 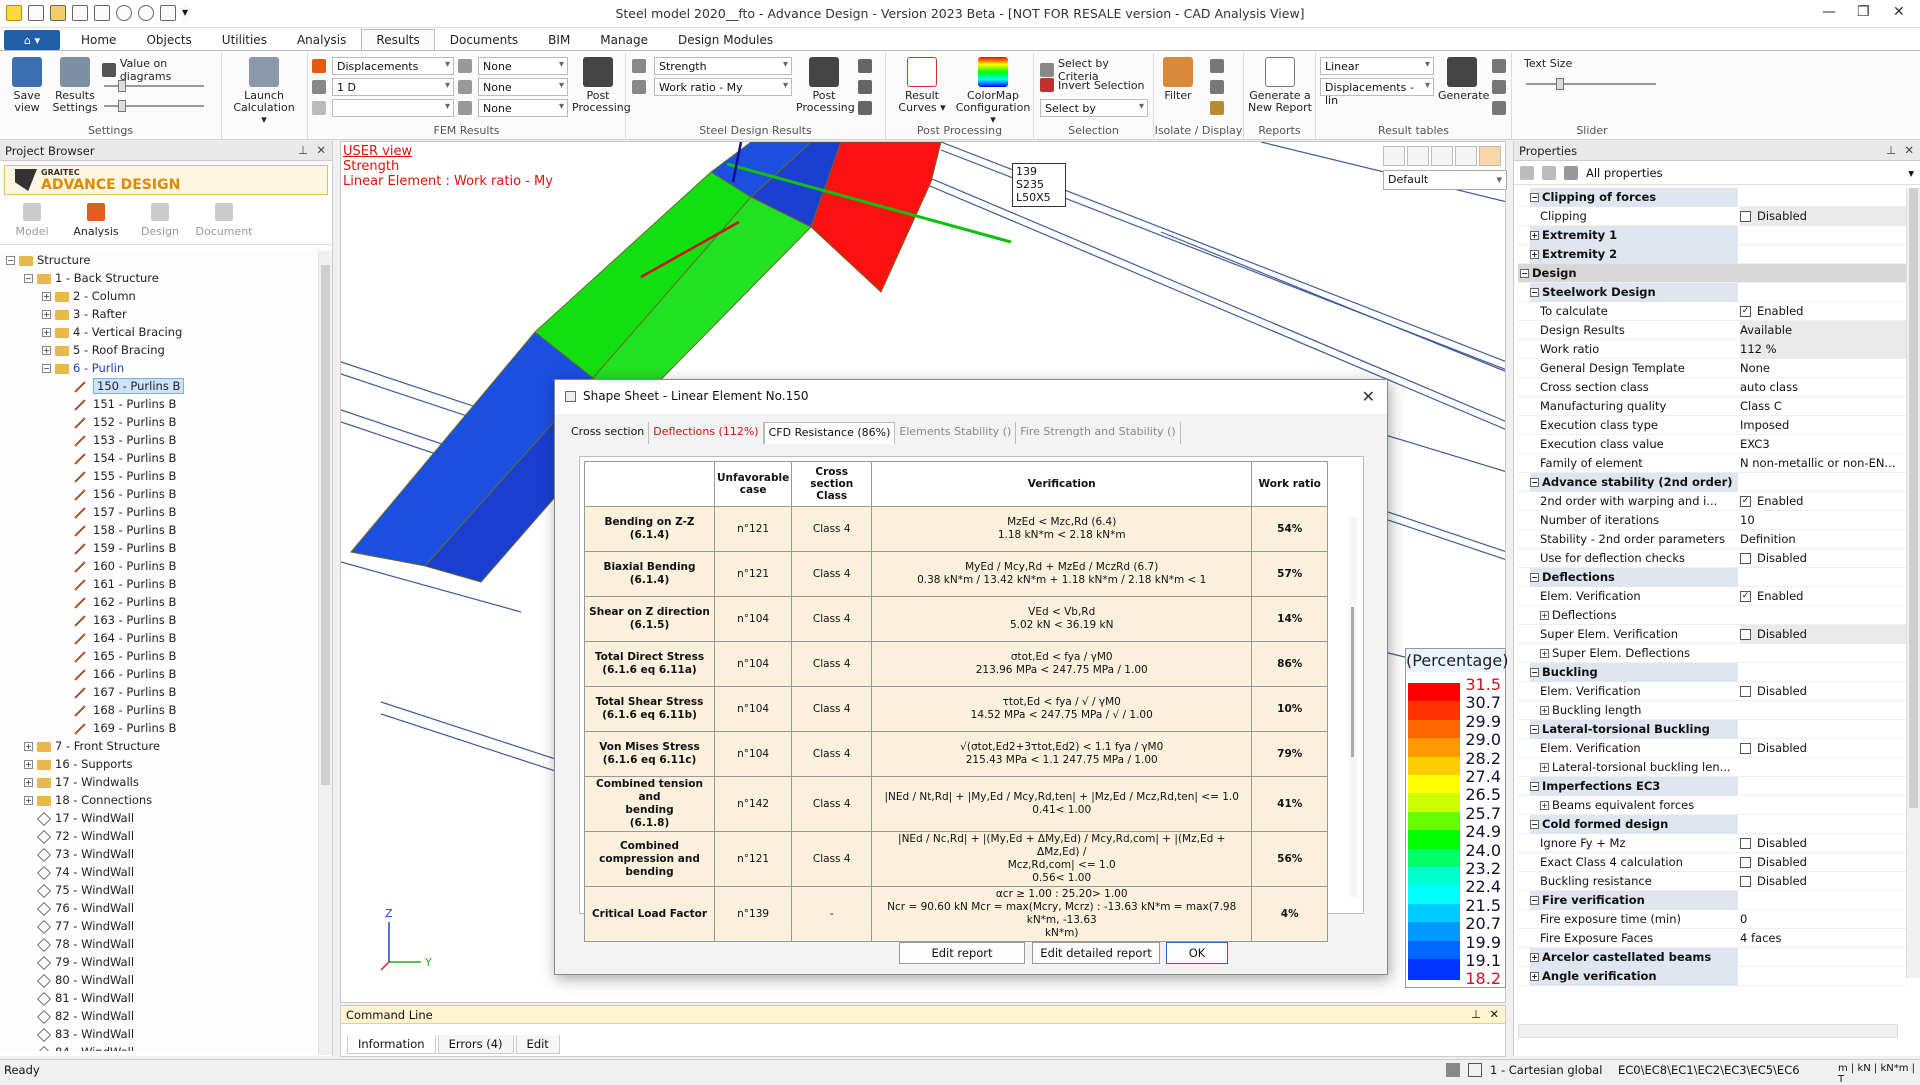 What do you see at coordinates (1098, 433) in the screenshot?
I see `tab-fire-strength: Fire Strength and Stability ()` at bounding box center [1098, 433].